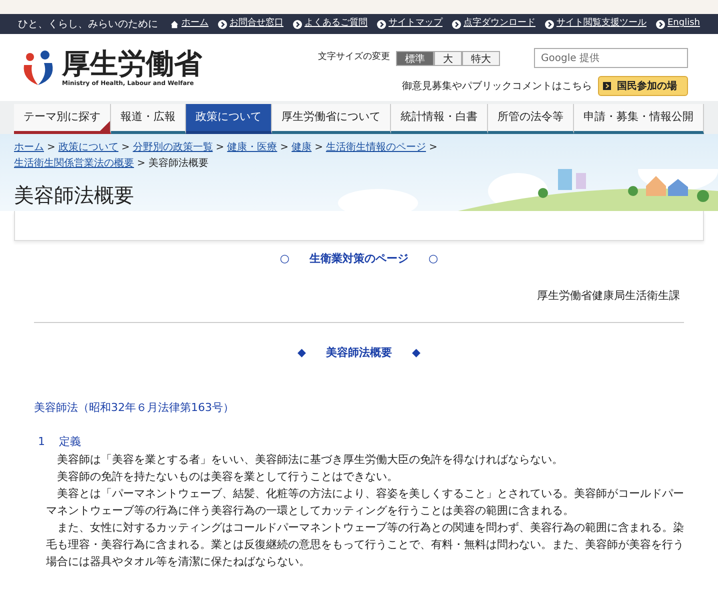  Describe the element at coordinates (415, 58) in the screenshot. I see `font-size-button: 標準` at that location.